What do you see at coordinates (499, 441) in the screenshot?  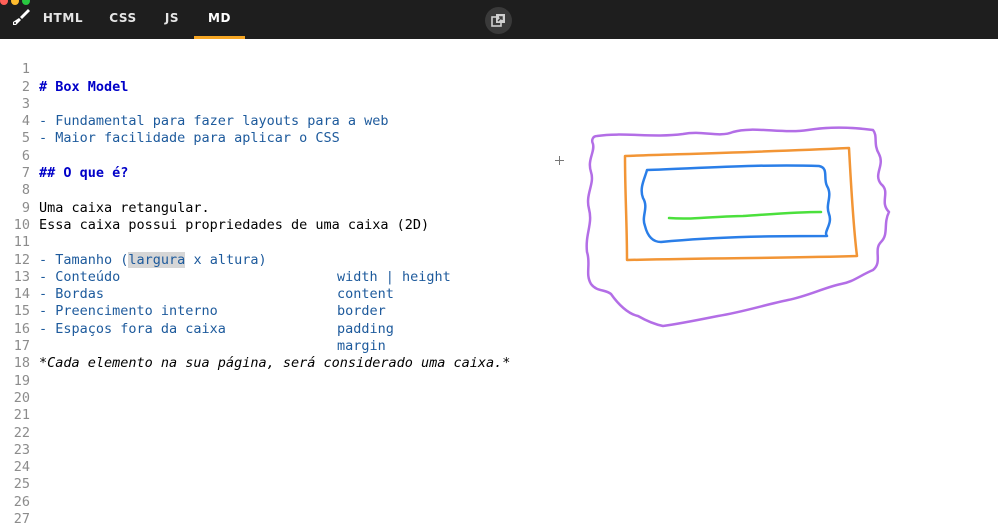 I see `editor-line: 23` at bounding box center [499, 441].